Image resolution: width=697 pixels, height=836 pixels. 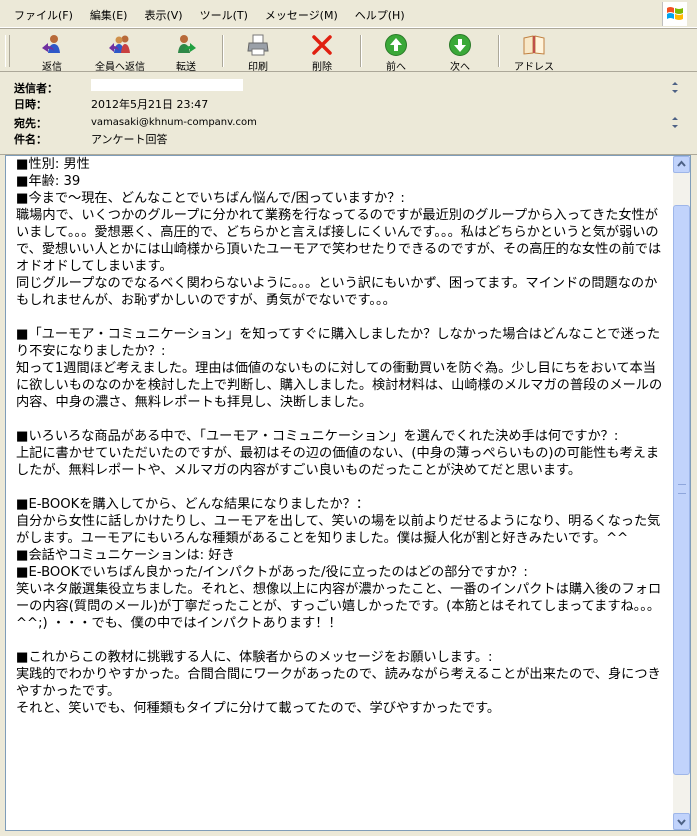 What do you see at coordinates (119, 44) in the screenshot?
I see `reply-all-icon` at bounding box center [119, 44].